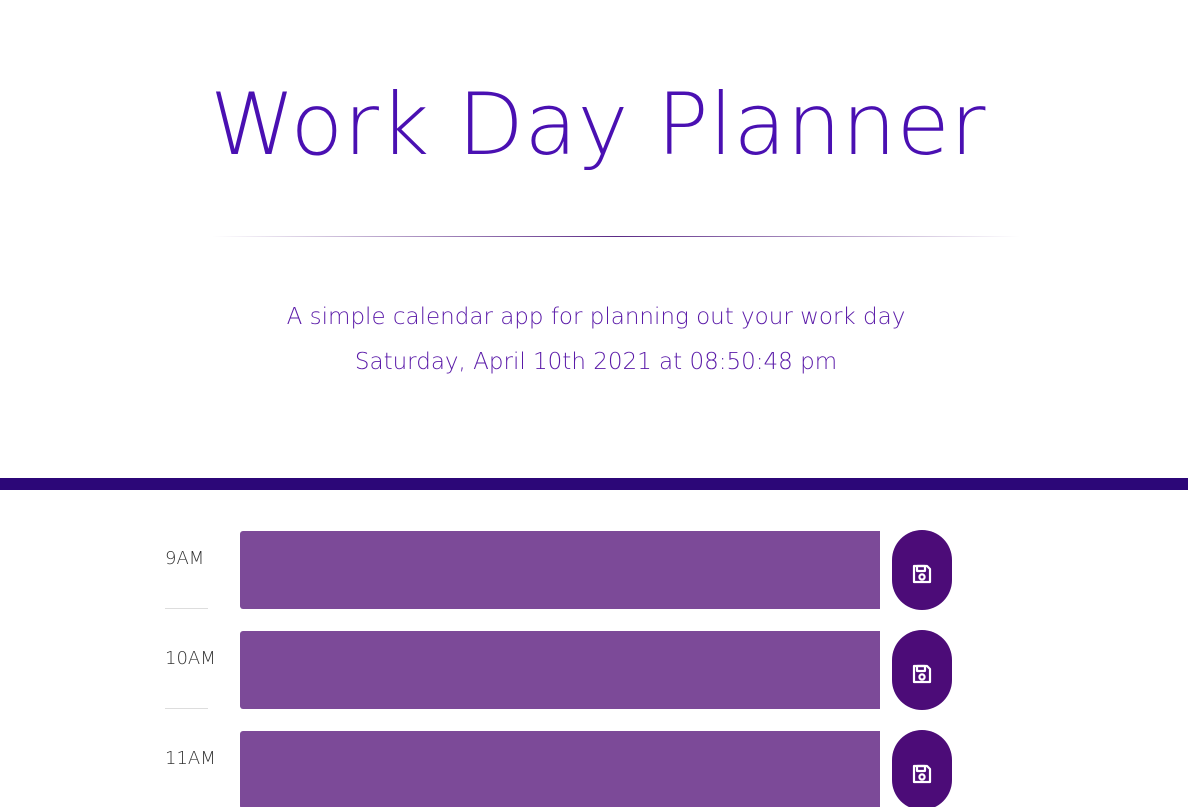 This screenshot has width=1188, height=807. I want to click on hour-label: 10AM, so click(190, 658).